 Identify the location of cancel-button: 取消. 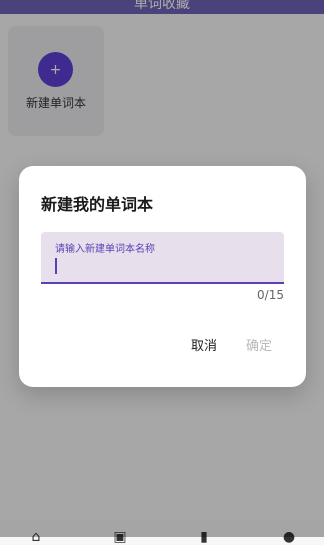
(204, 346).